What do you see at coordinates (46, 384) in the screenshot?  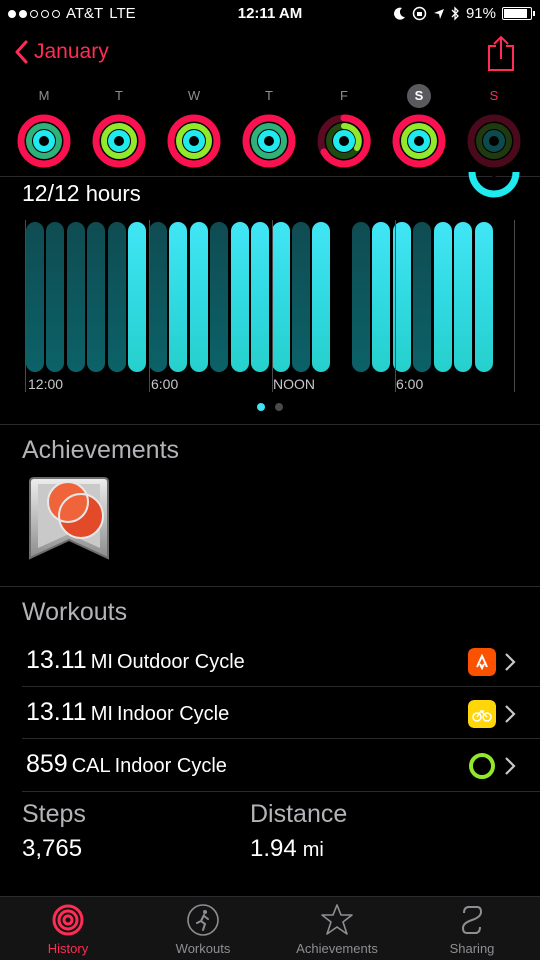 I see `x-tick-label: 12:00` at bounding box center [46, 384].